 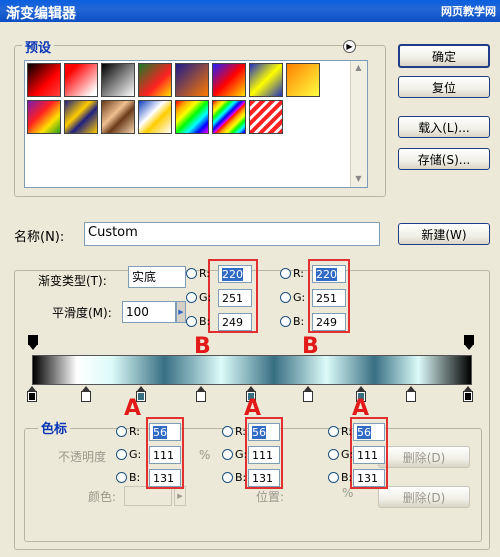 I want to click on gradient-type-label: 渐变类型(T):, so click(x=72, y=281).